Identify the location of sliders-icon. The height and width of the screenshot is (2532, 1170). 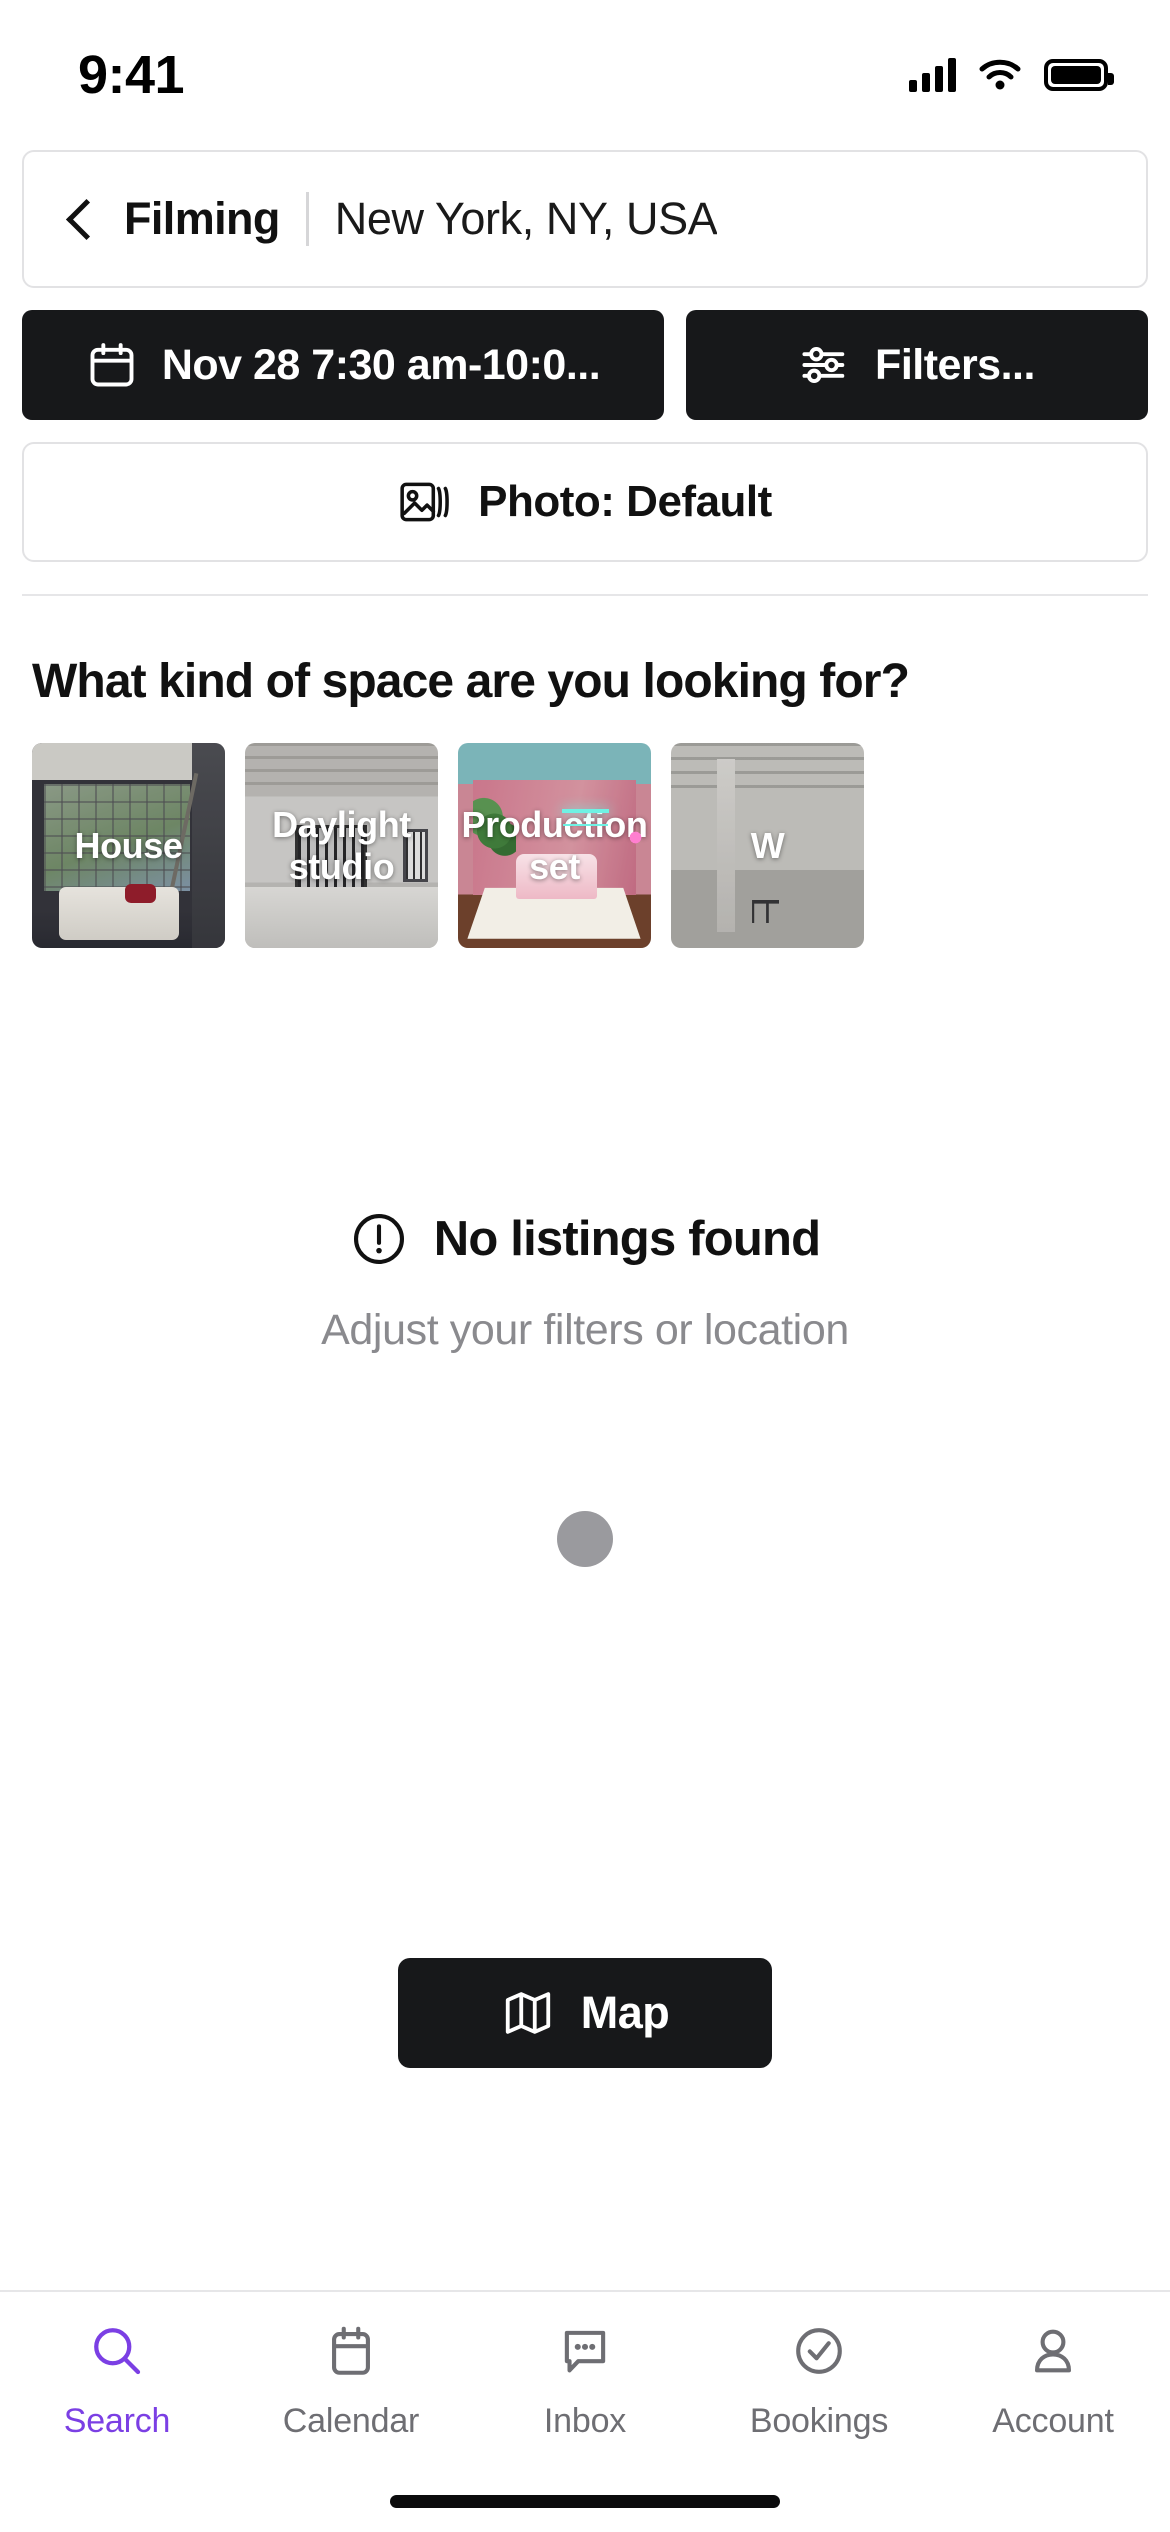
(823, 365).